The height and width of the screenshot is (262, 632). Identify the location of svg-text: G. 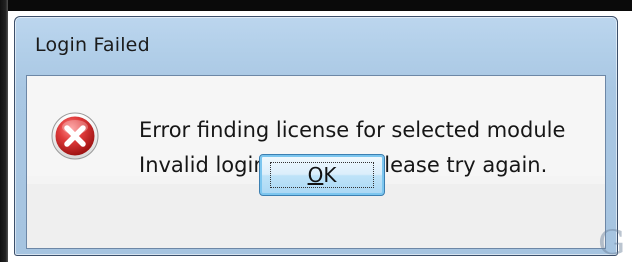
(611, 242).